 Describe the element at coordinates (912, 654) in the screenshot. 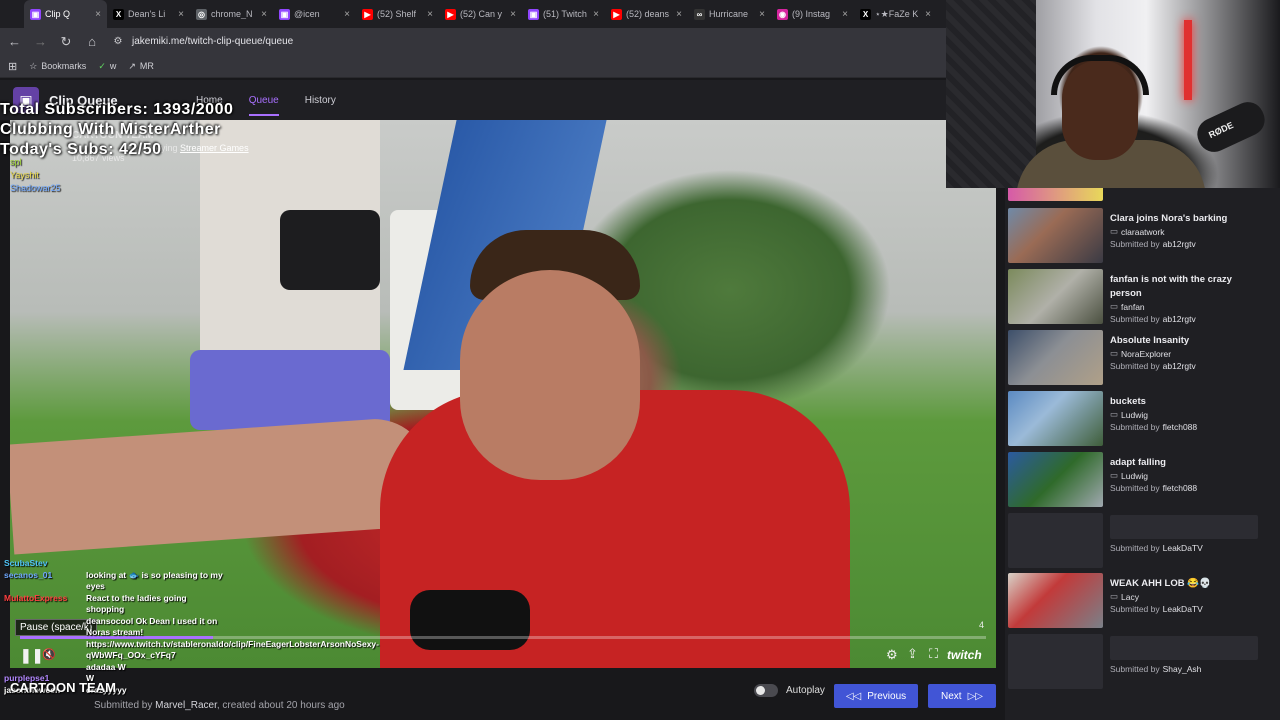

I see `share-icon: ⇪` at that location.